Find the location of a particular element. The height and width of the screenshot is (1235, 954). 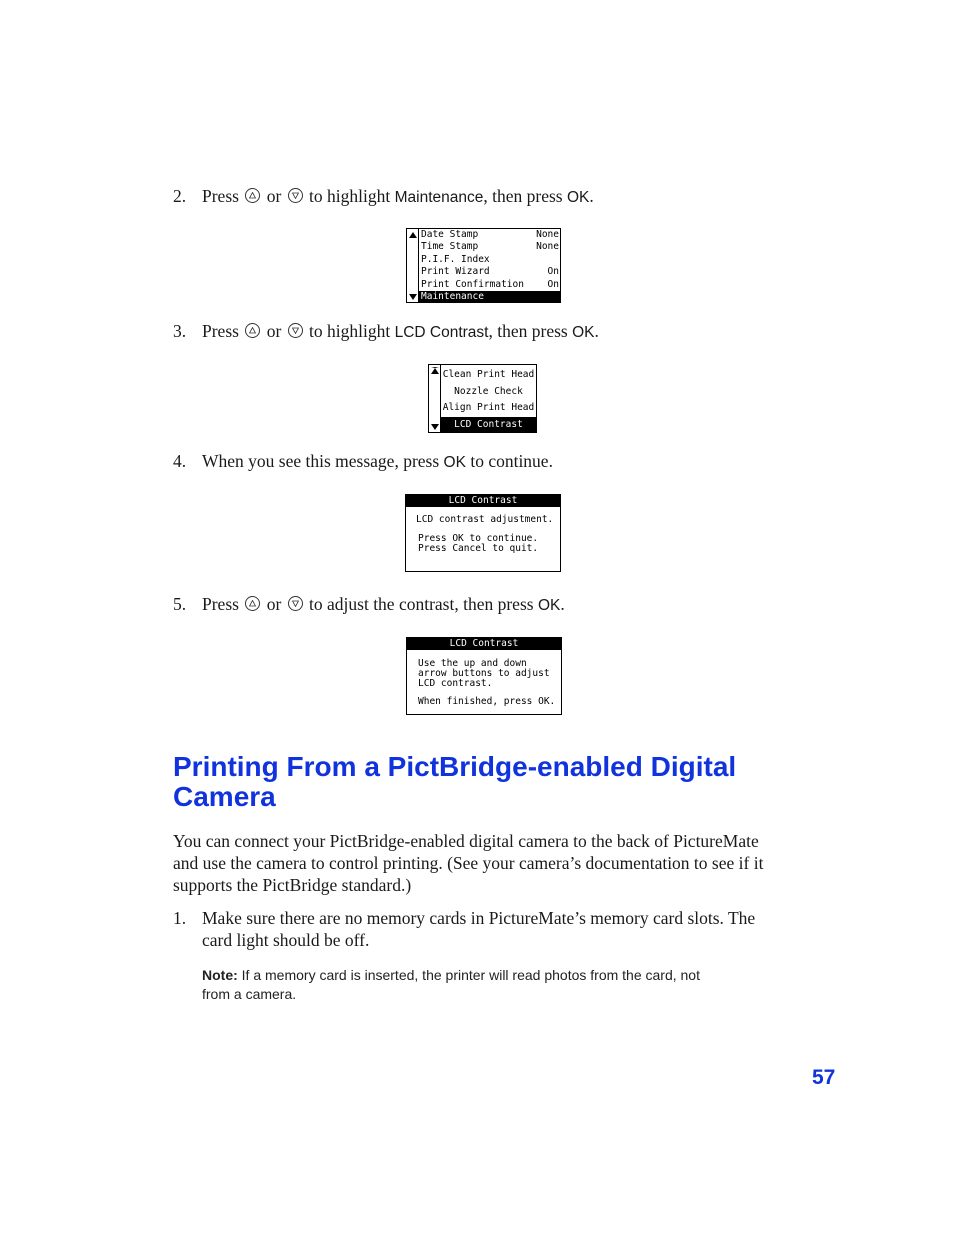

page-number: 57 is located at coordinates (824, 1077).